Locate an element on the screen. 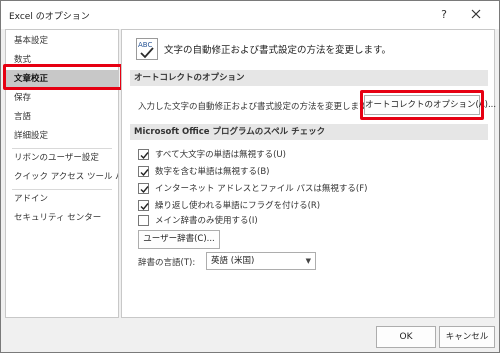 Image resolution: width=500 pixels, height=353 pixels. option-label: すべて大文字の単語は無視する(U) is located at coordinates (220, 155).